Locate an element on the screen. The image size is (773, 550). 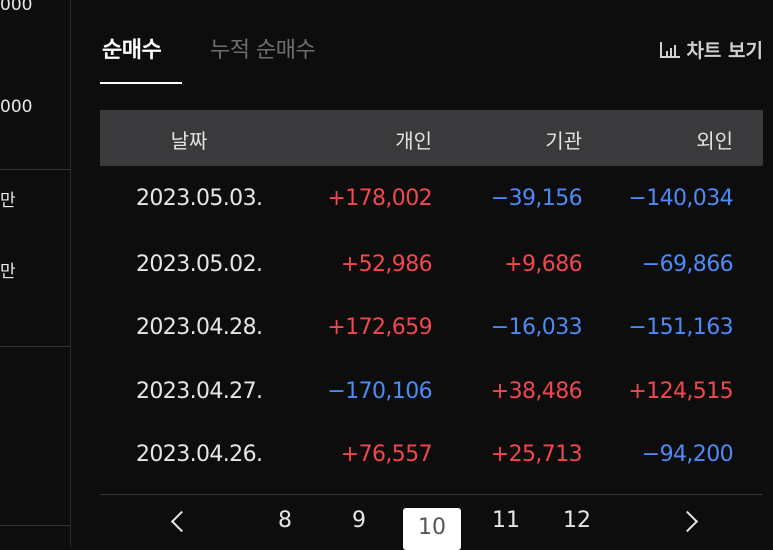
row-date: 2023.05.02. is located at coordinates (199, 264).